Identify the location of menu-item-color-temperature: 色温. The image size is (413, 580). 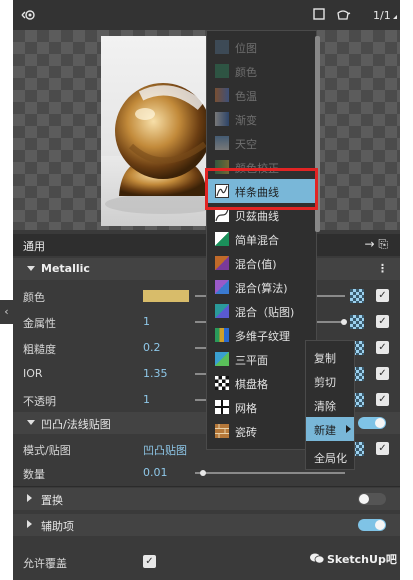
(262, 95).